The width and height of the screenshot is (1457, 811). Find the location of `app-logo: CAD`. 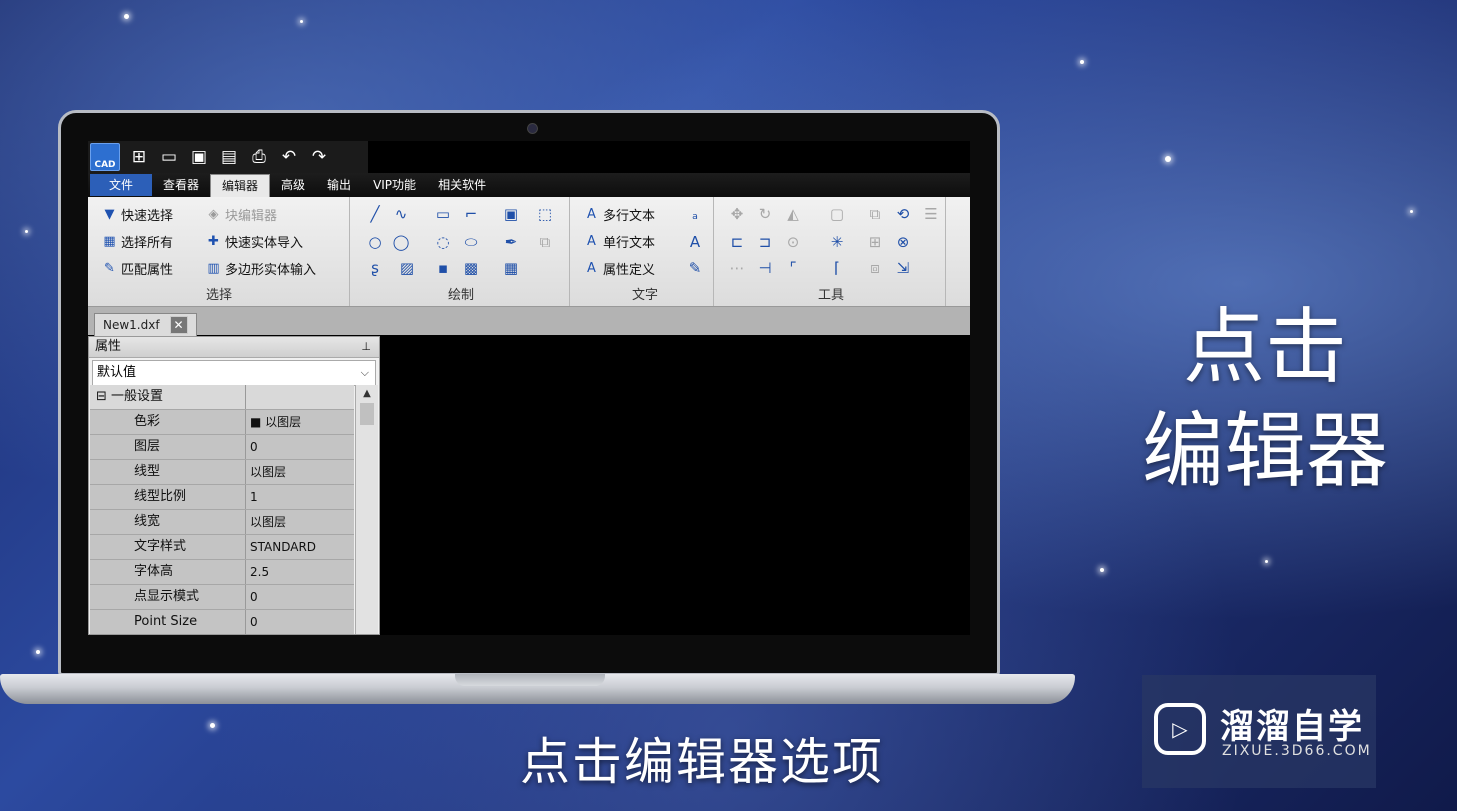

app-logo: CAD is located at coordinates (105, 157).